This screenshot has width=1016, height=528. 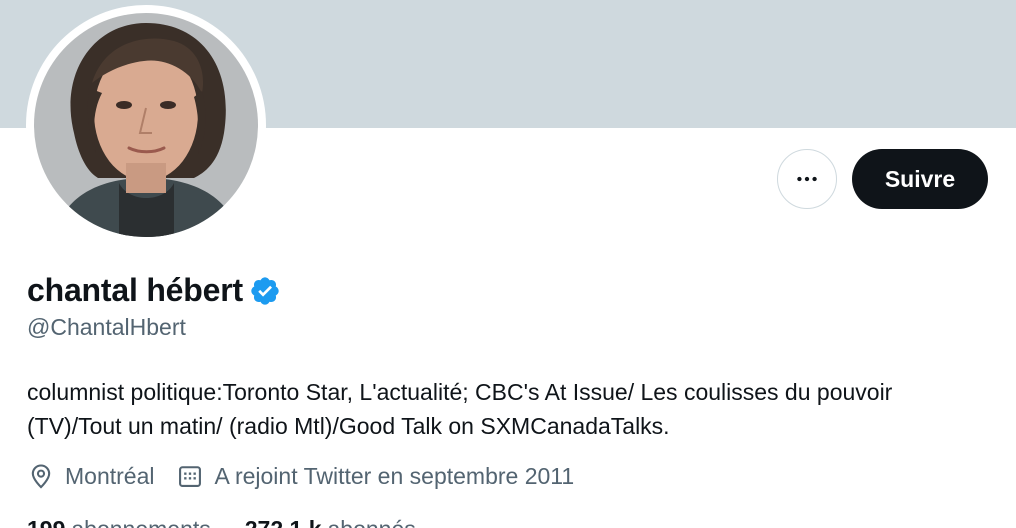 I want to click on followers-label: abonnés, so click(x=372, y=522).